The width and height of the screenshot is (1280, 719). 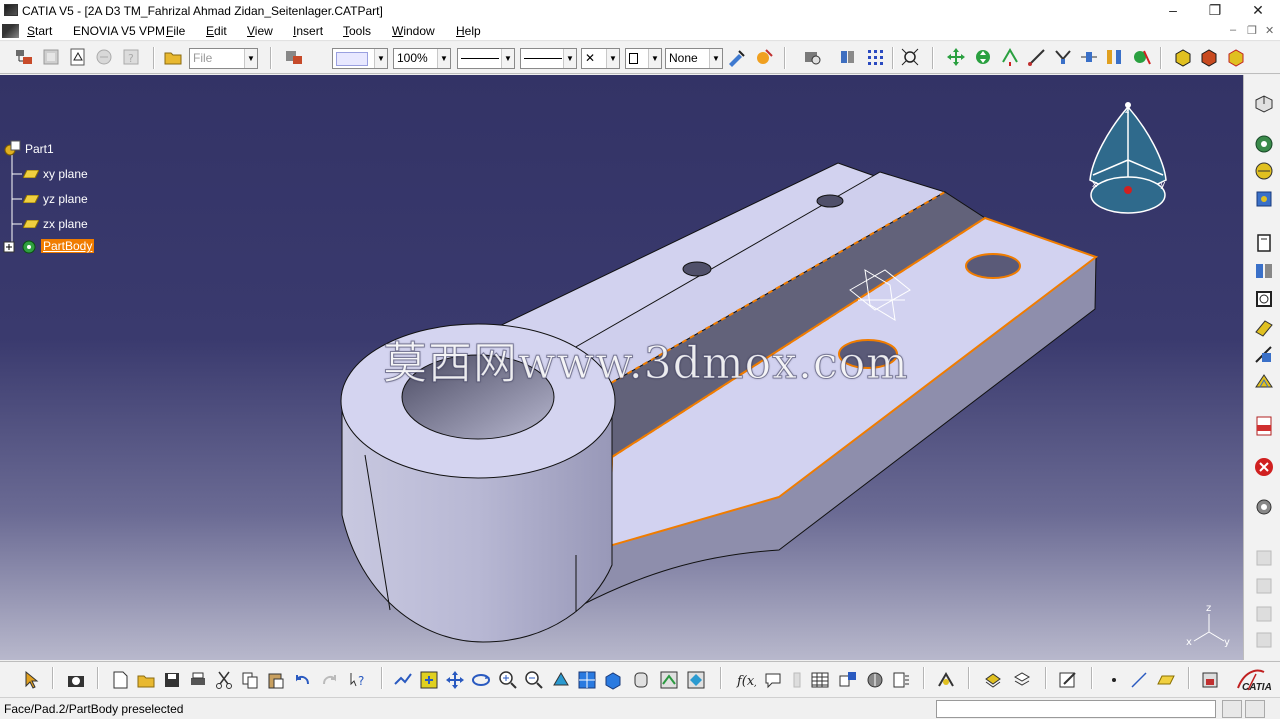 What do you see at coordinates (308, 31) in the screenshot?
I see `menu-insert: Insert` at bounding box center [308, 31].